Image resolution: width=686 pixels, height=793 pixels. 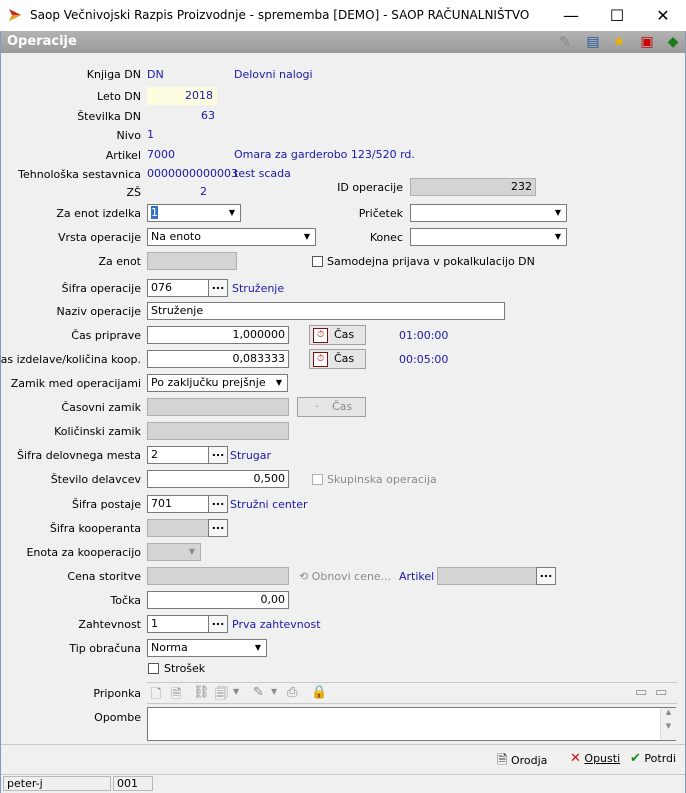 What do you see at coordinates (178, 504) in the screenshot?
I see `sifra-postaje-input: 701` at bounding box center [178, 504].